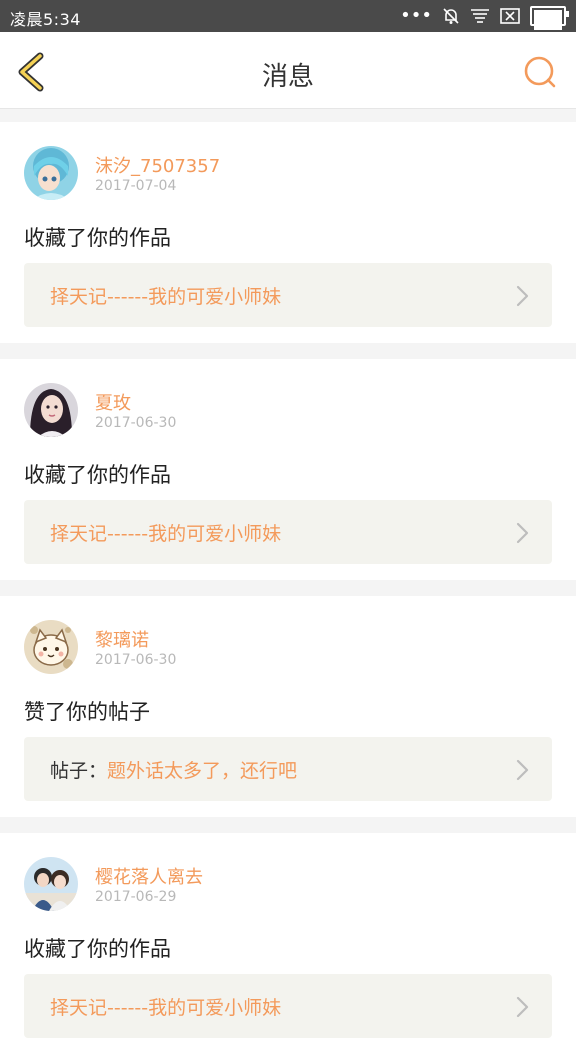 The image size is (576, 1054). I want to click on message-date: 2017-07-04, so click(136, 186).